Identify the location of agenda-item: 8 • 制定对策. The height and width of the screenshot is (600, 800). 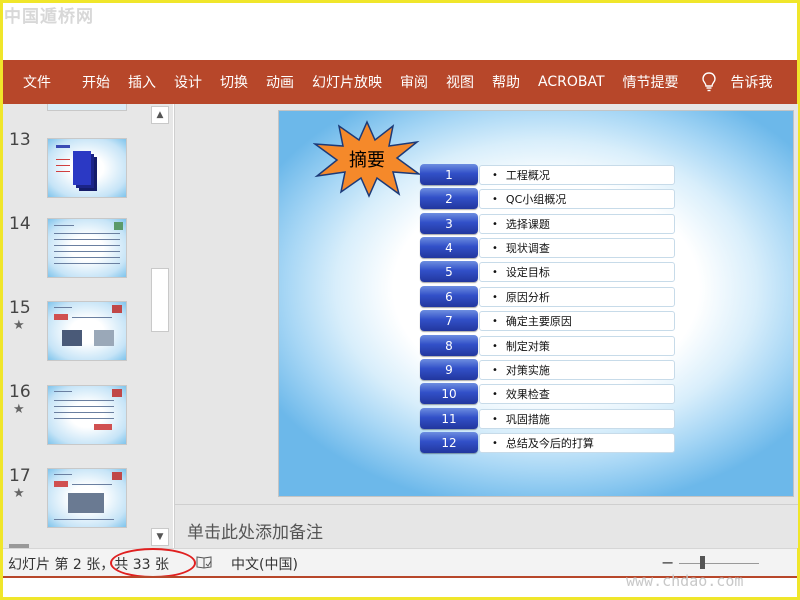
(547, 345).